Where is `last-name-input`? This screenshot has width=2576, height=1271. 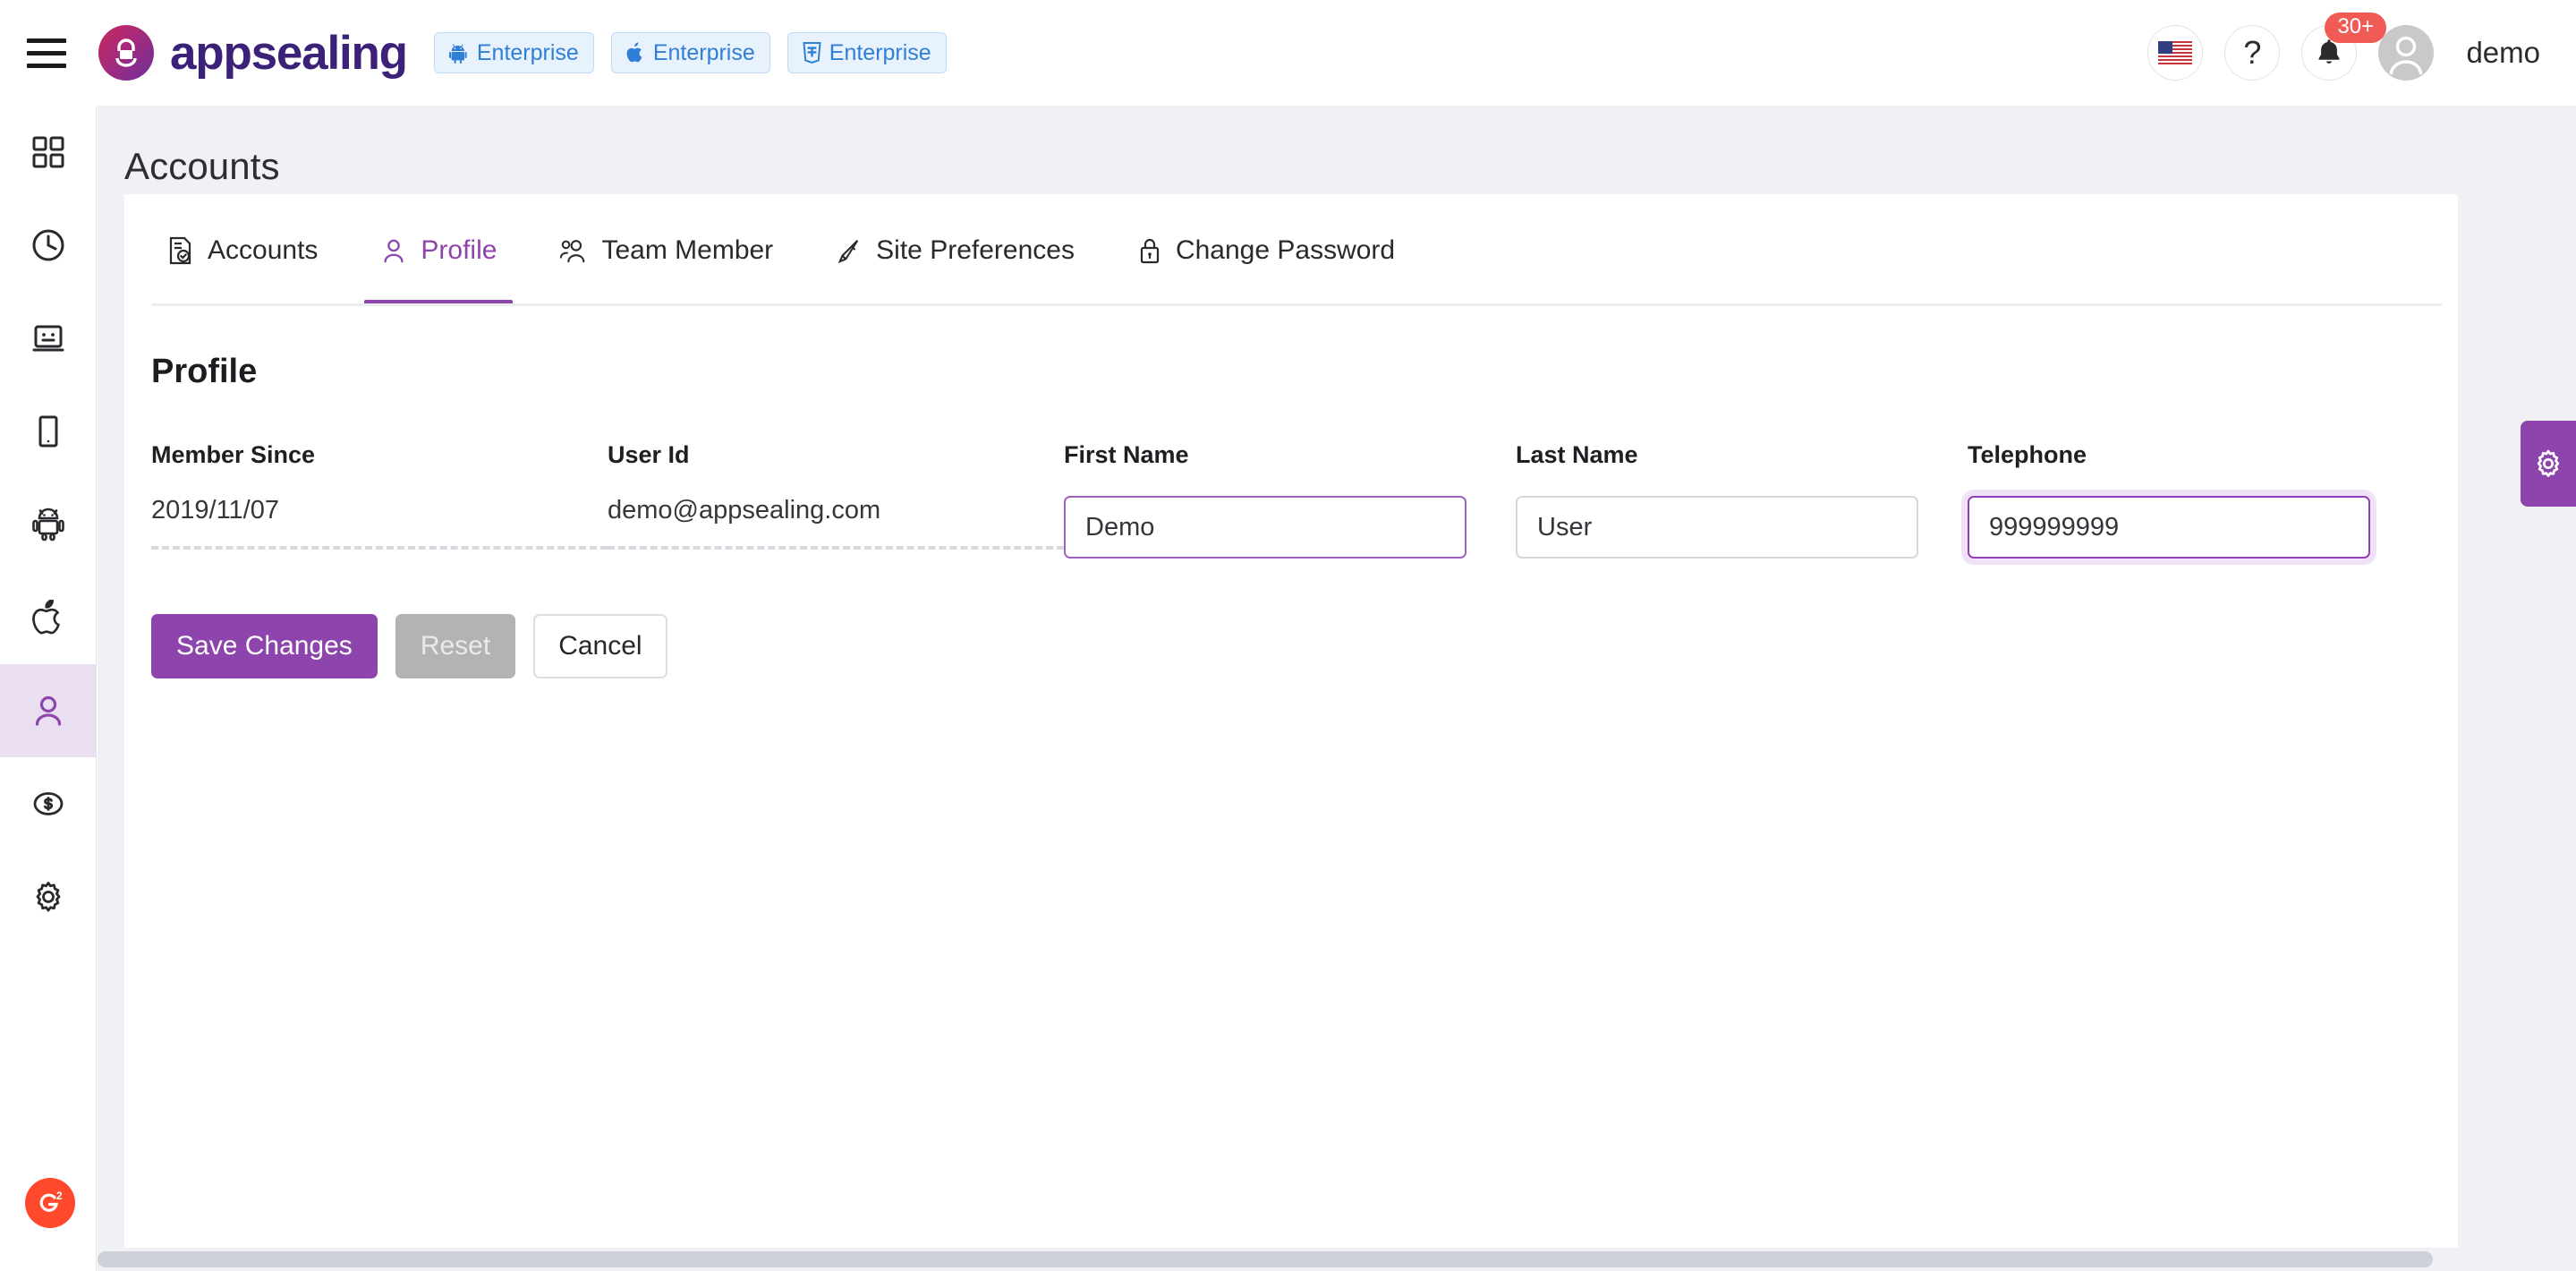 last-name-input is located at coordinates (1717, 527).